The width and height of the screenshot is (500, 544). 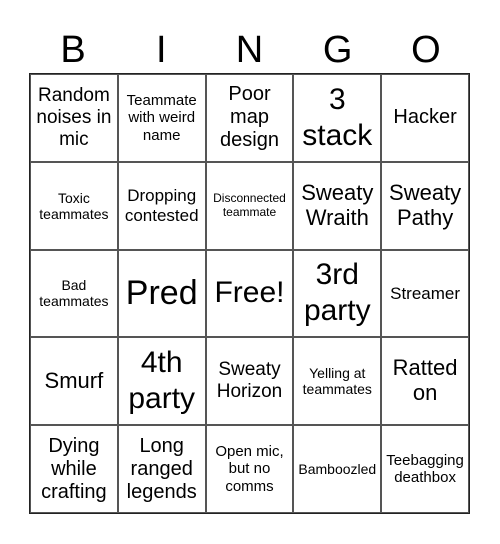 I want to click on bingo-header: B I N G O, so click(x=249, y=50).